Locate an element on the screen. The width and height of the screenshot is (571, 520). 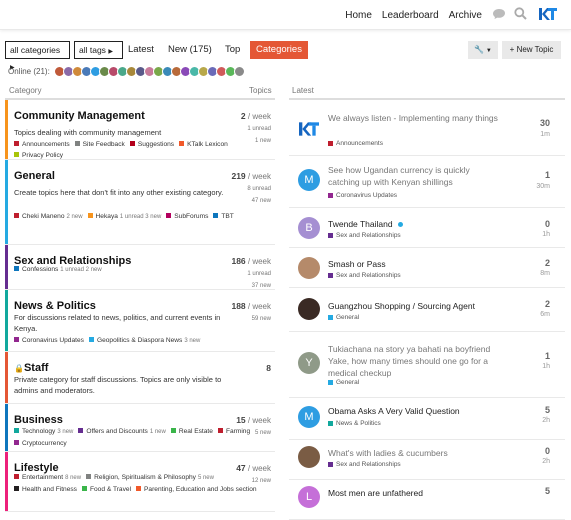
unread-new-count: 59 new is located at coordinates (251, 319).